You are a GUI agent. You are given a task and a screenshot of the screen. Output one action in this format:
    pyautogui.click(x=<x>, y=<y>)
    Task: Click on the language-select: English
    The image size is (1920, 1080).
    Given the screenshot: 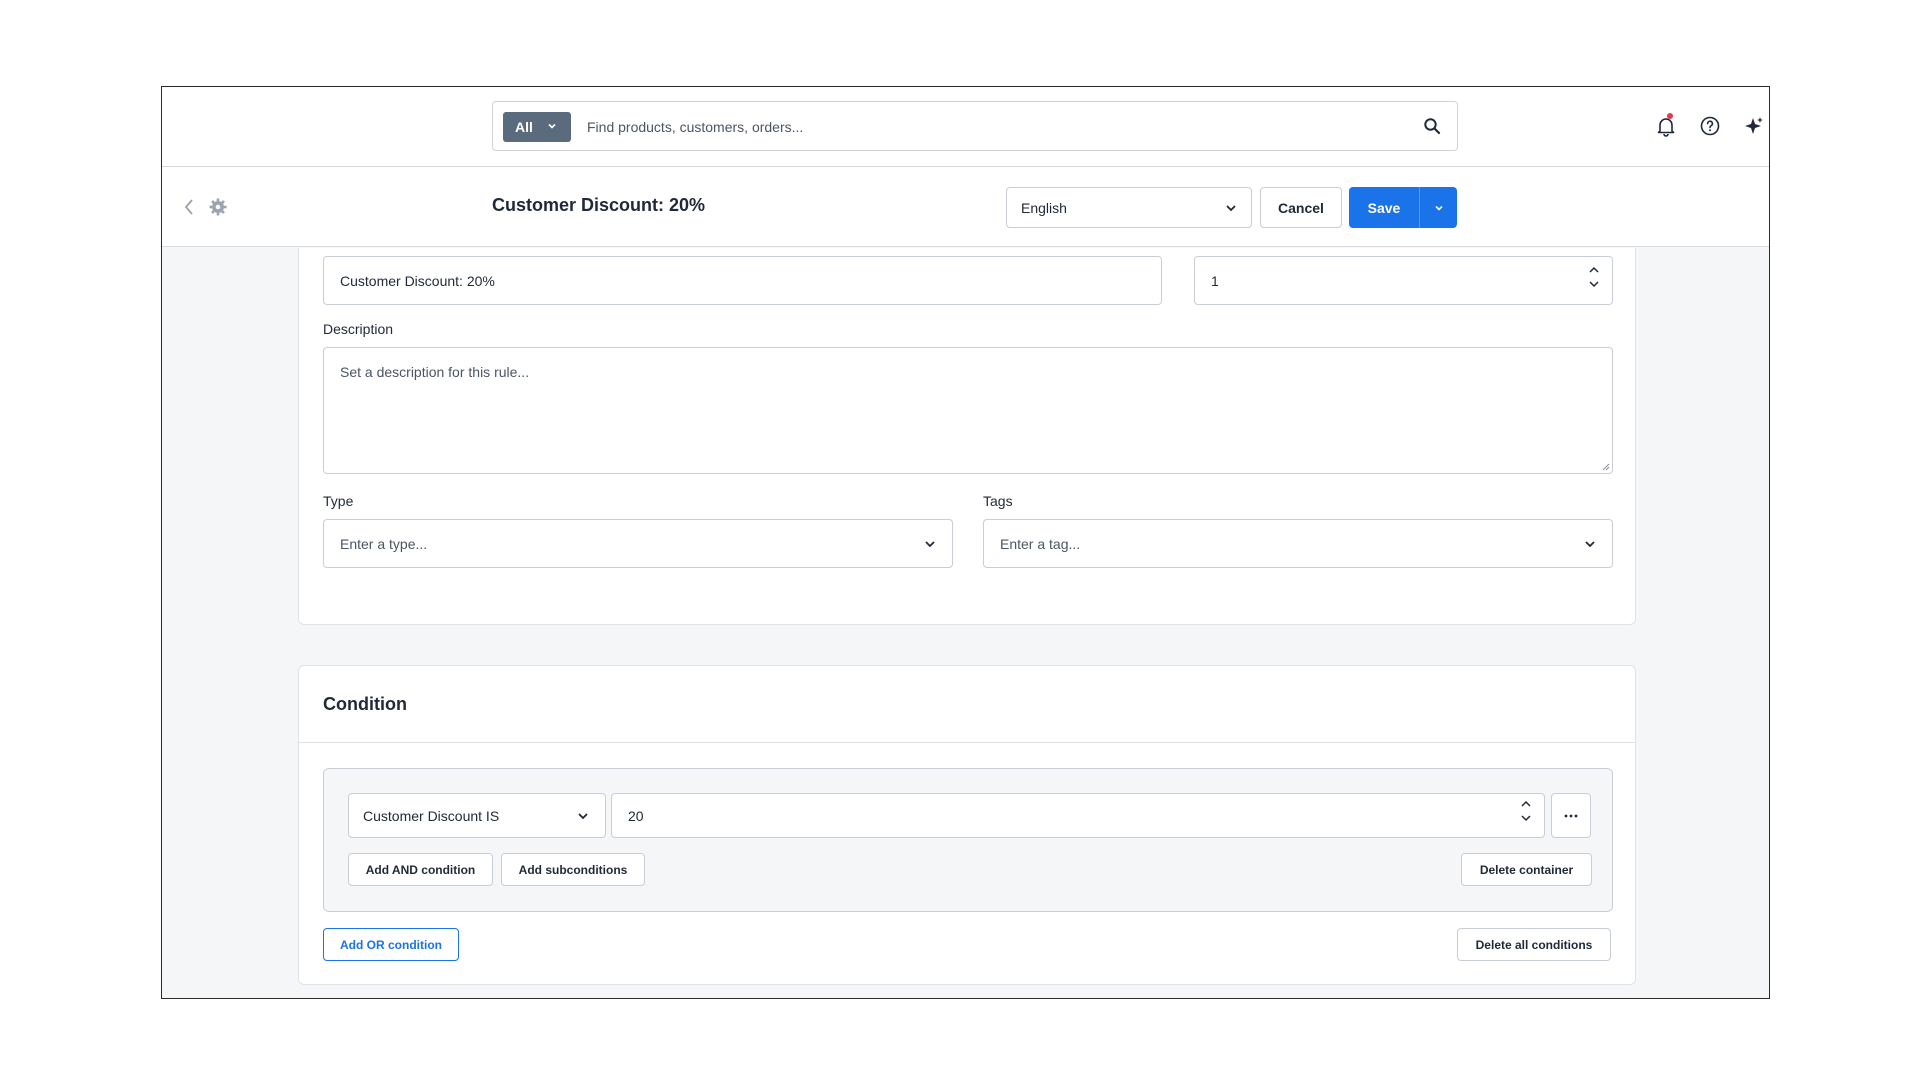 What is the action you would take?
    pyautogui.click(x=1129, y=207)
    